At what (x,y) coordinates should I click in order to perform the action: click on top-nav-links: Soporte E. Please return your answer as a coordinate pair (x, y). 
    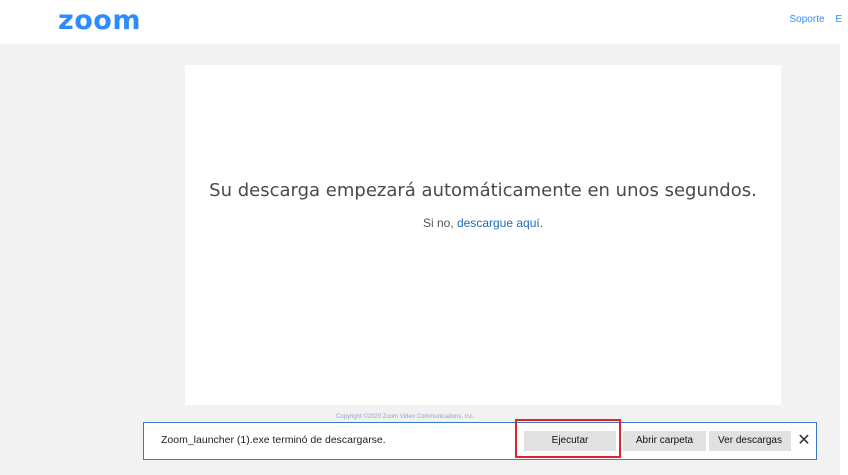
    Looking at the image, I should click on (812, 19).